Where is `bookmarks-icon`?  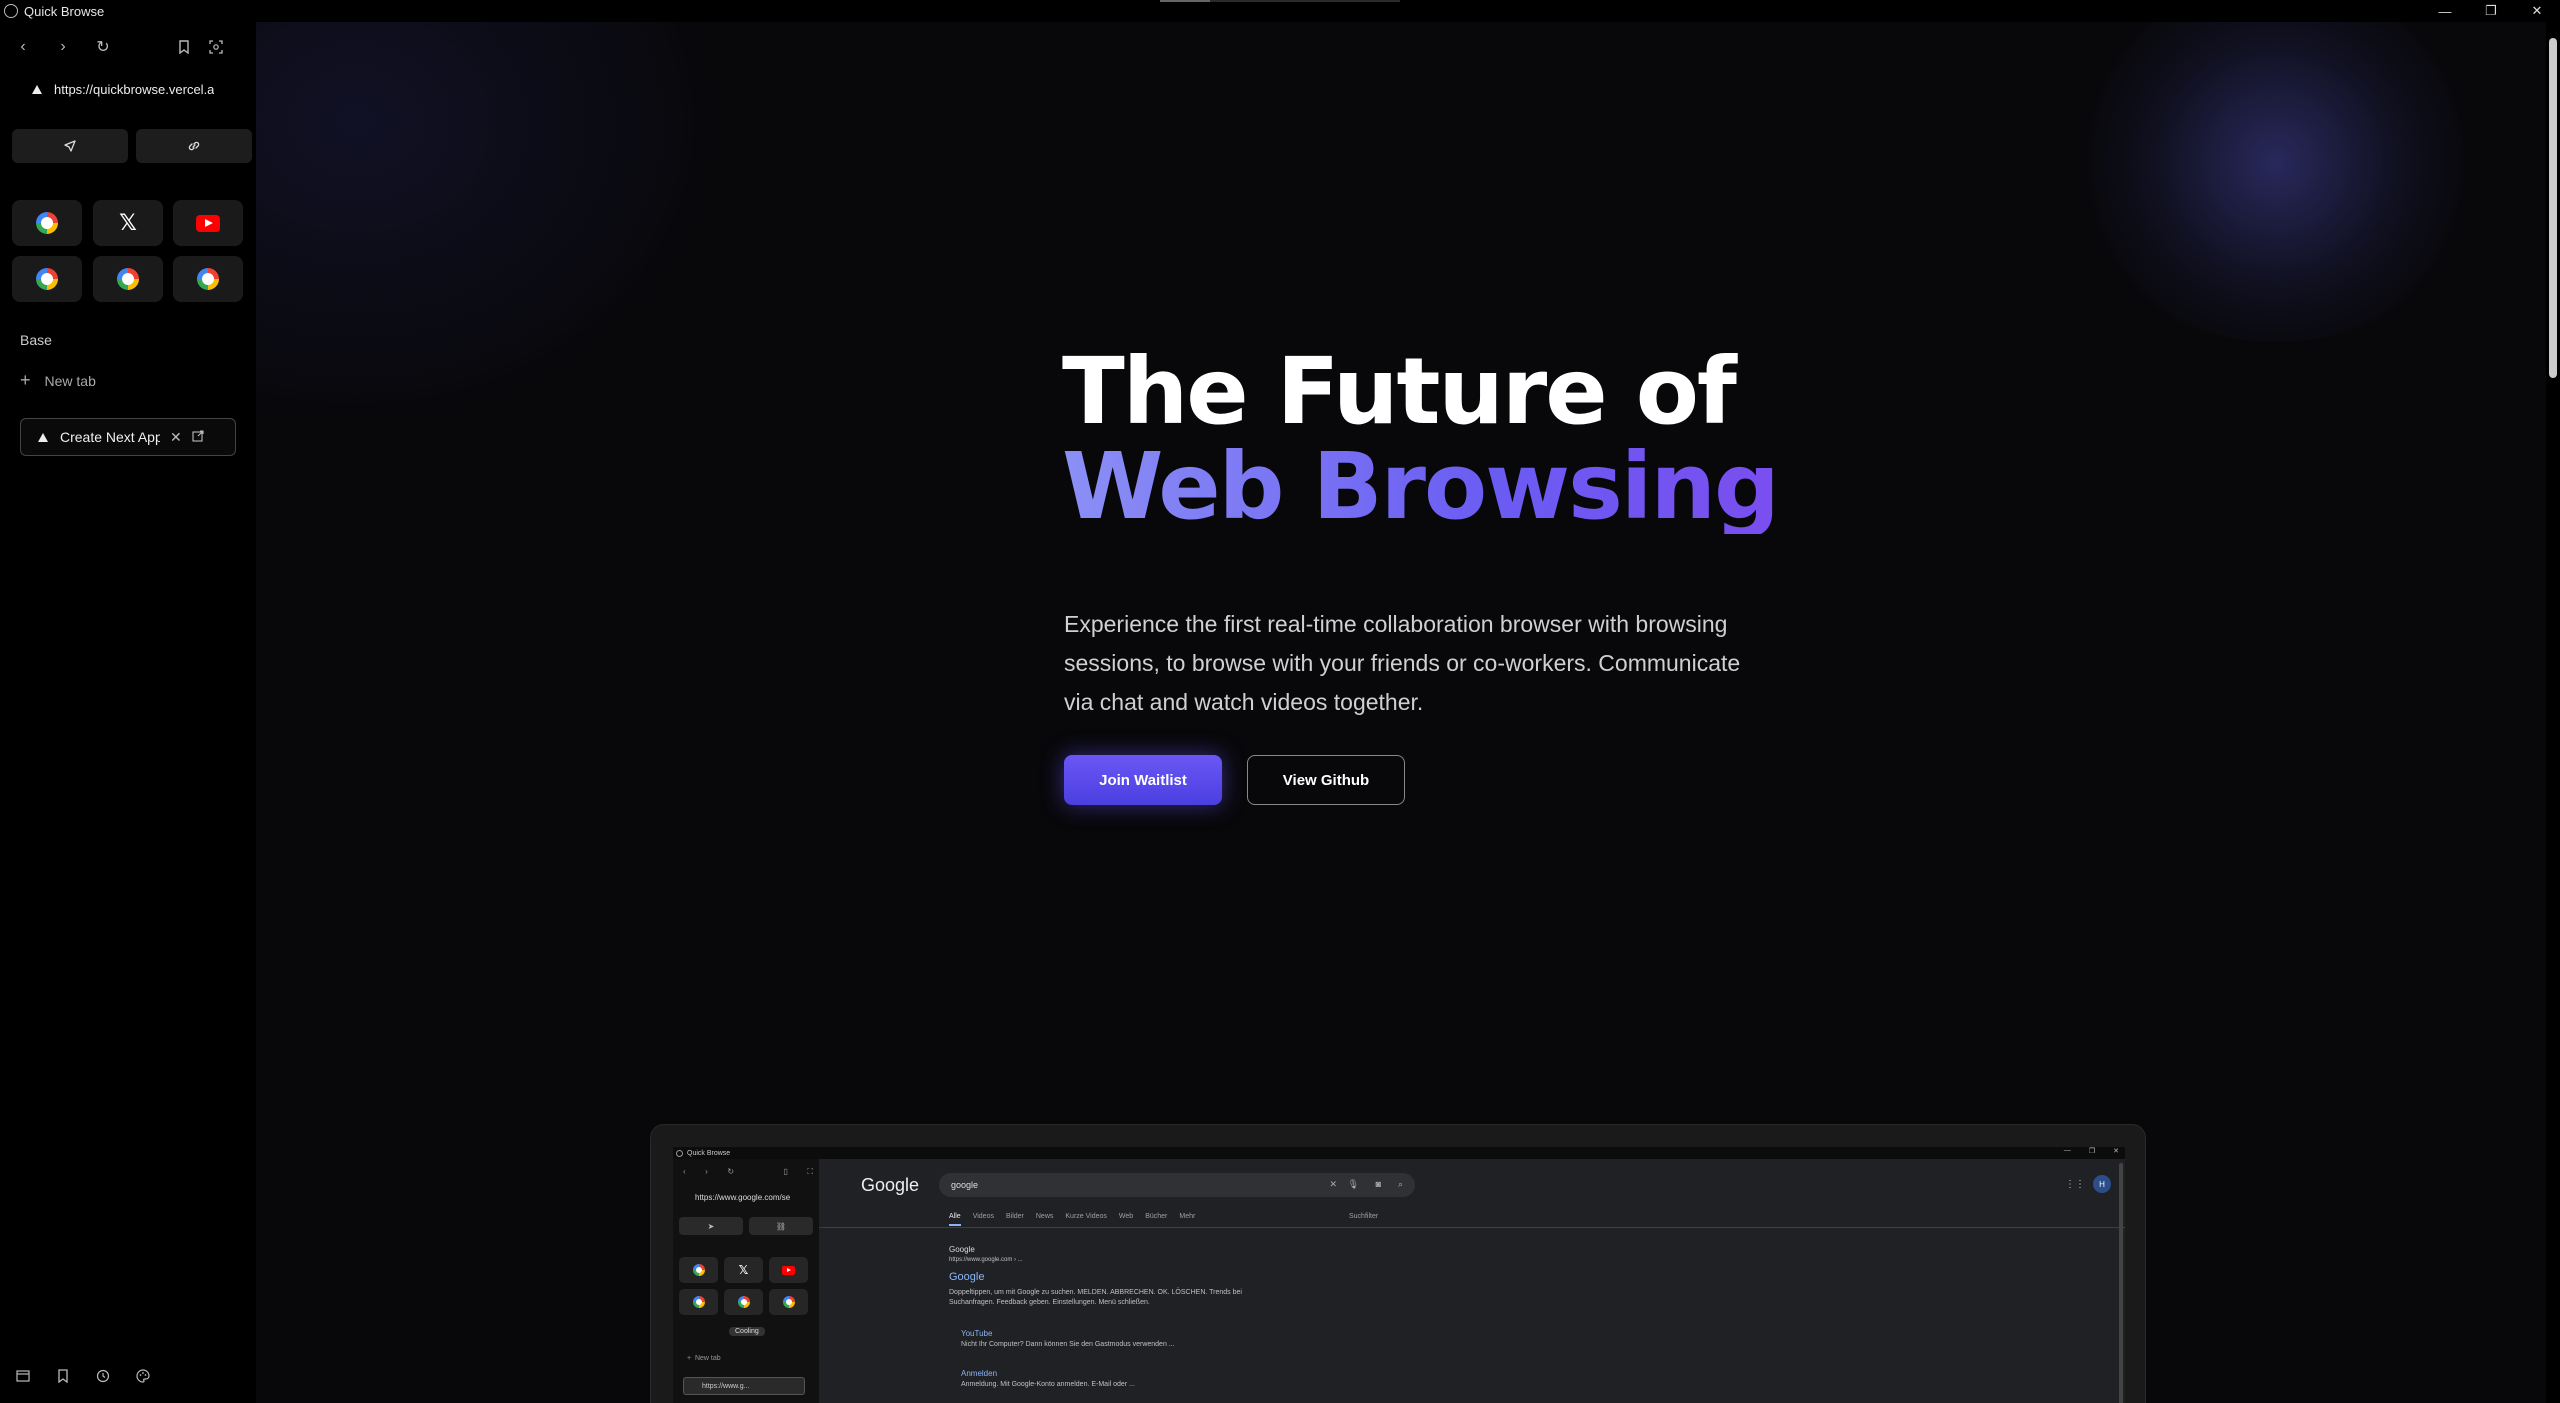 bookmarks-icon is located at coordinates (63, 1376).